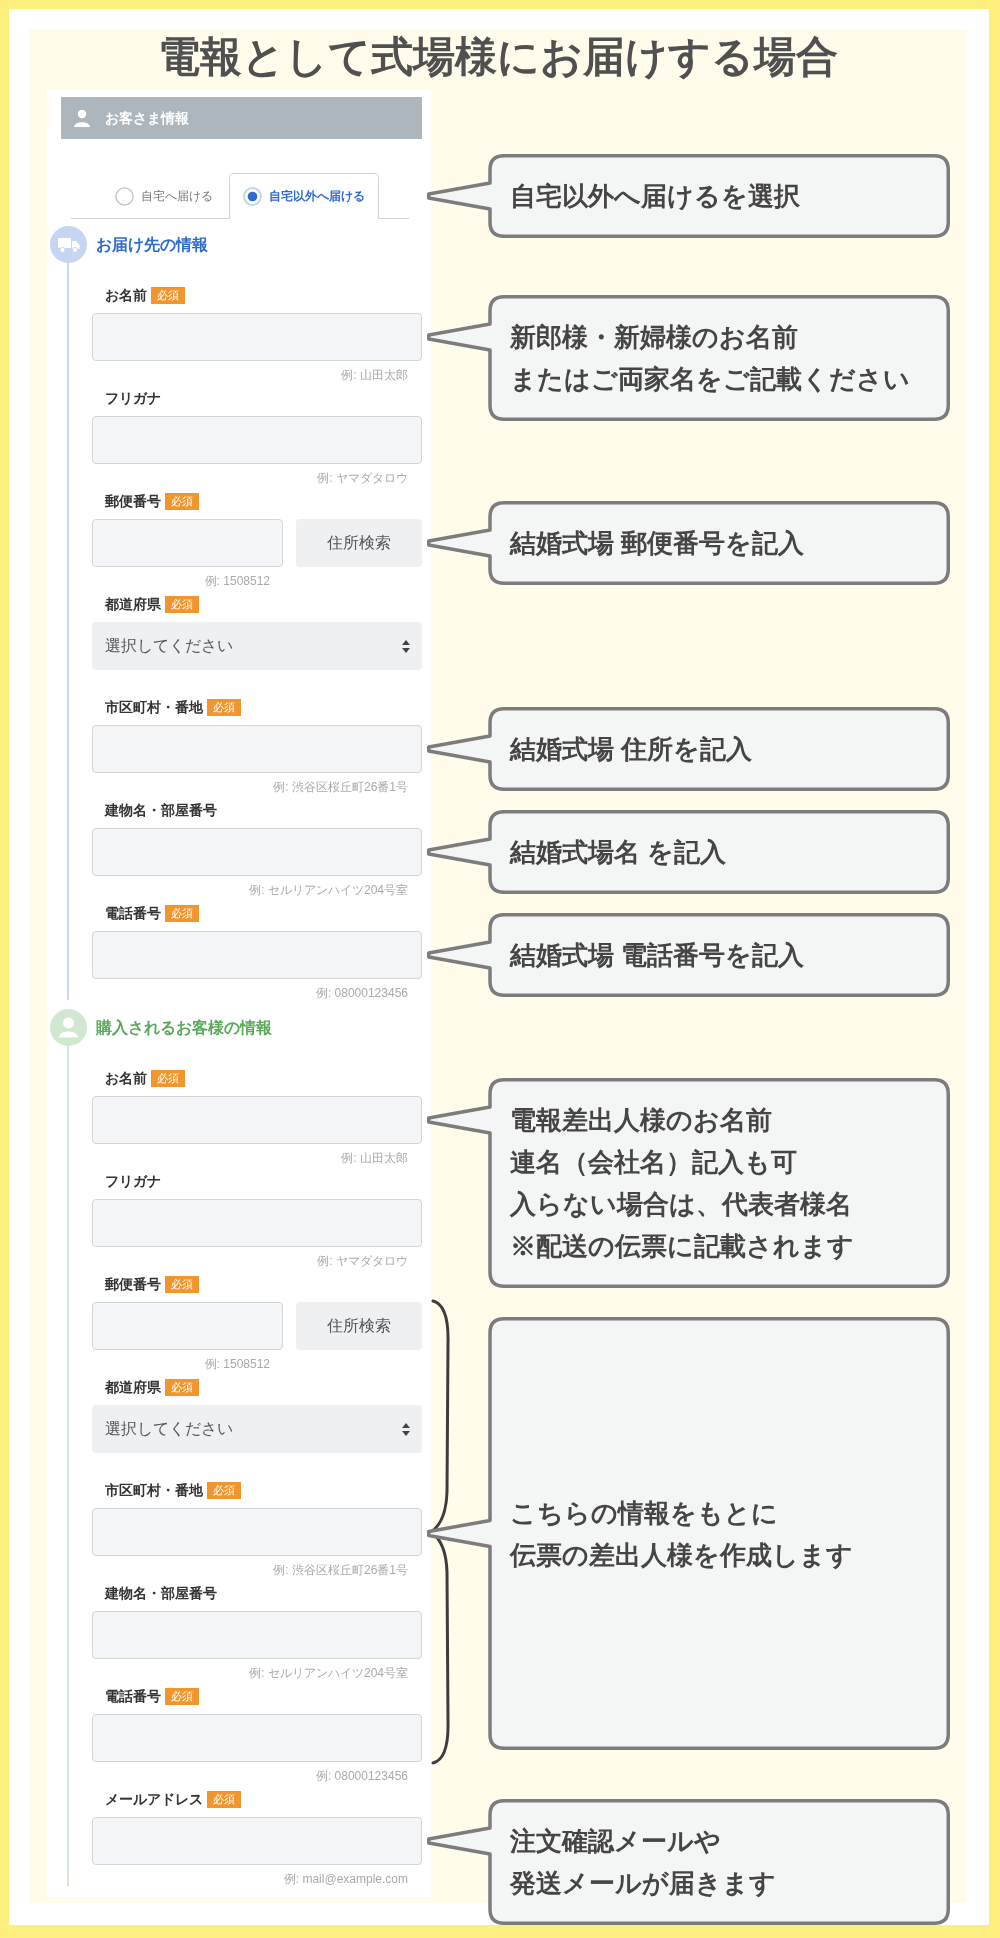 The height and width of the screenshot is (1938, 1000). What do you see at coordinates (618, 852) in the screenshot?
I see `callout-text: 結婚式場名 を記入` at bounding box center [618, 852].